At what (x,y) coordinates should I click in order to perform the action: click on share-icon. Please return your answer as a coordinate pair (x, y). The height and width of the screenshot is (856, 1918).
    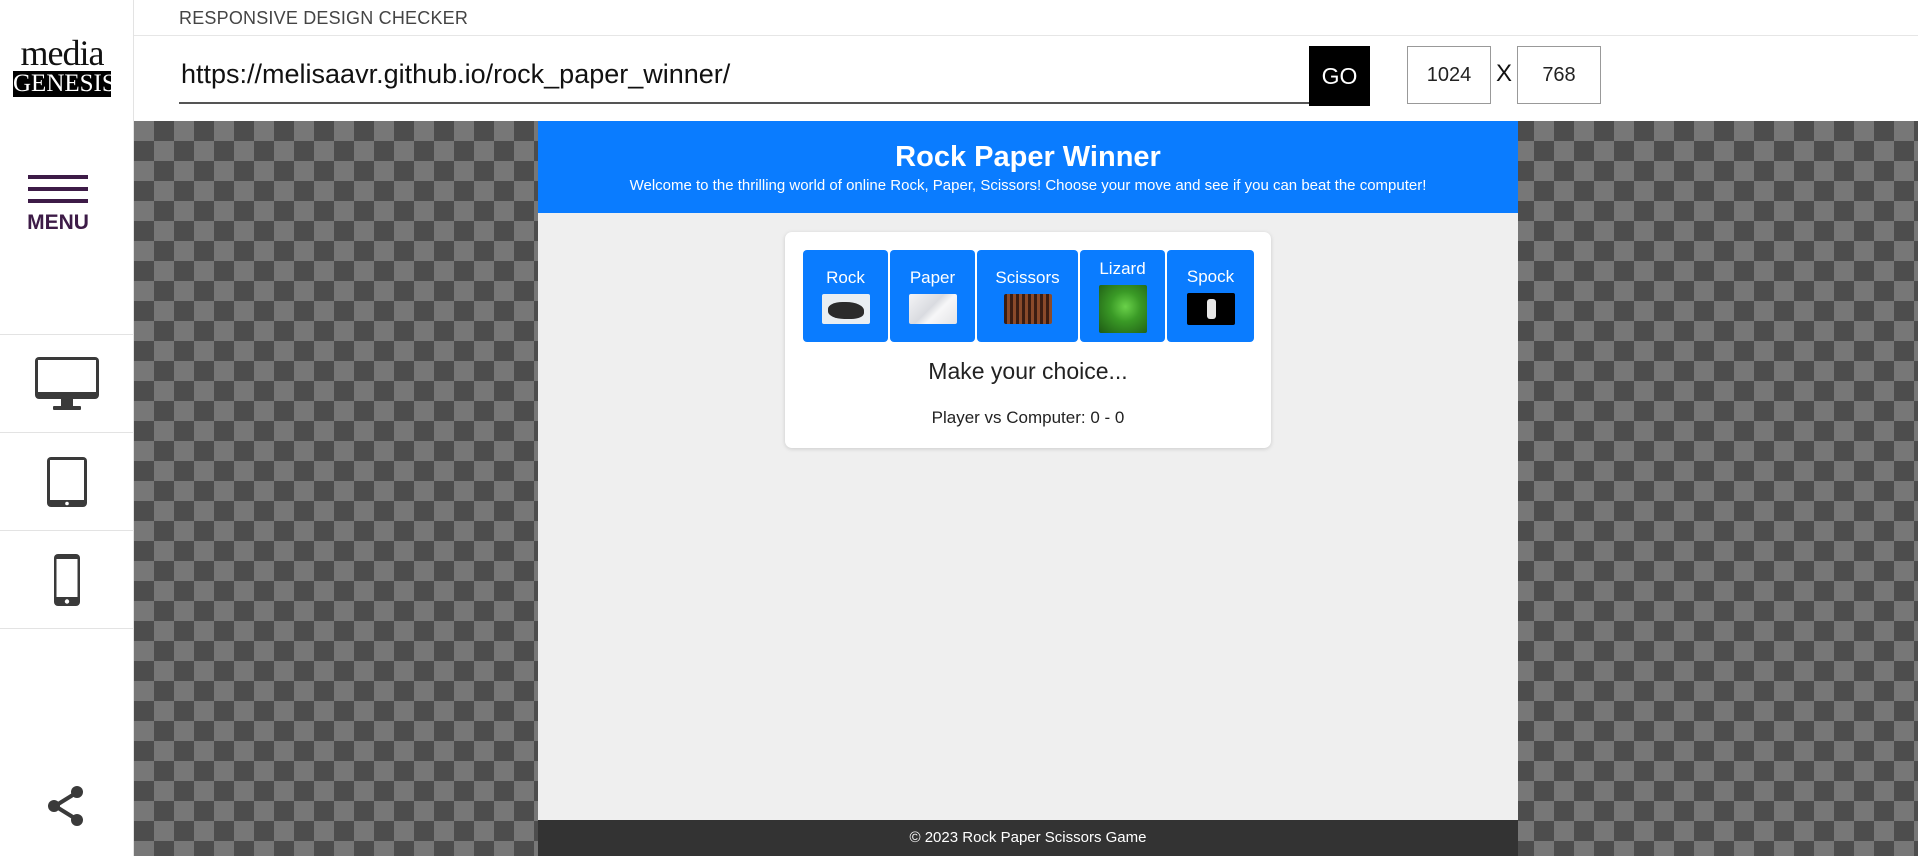
    Looking at the image, I should click on (65, 806).